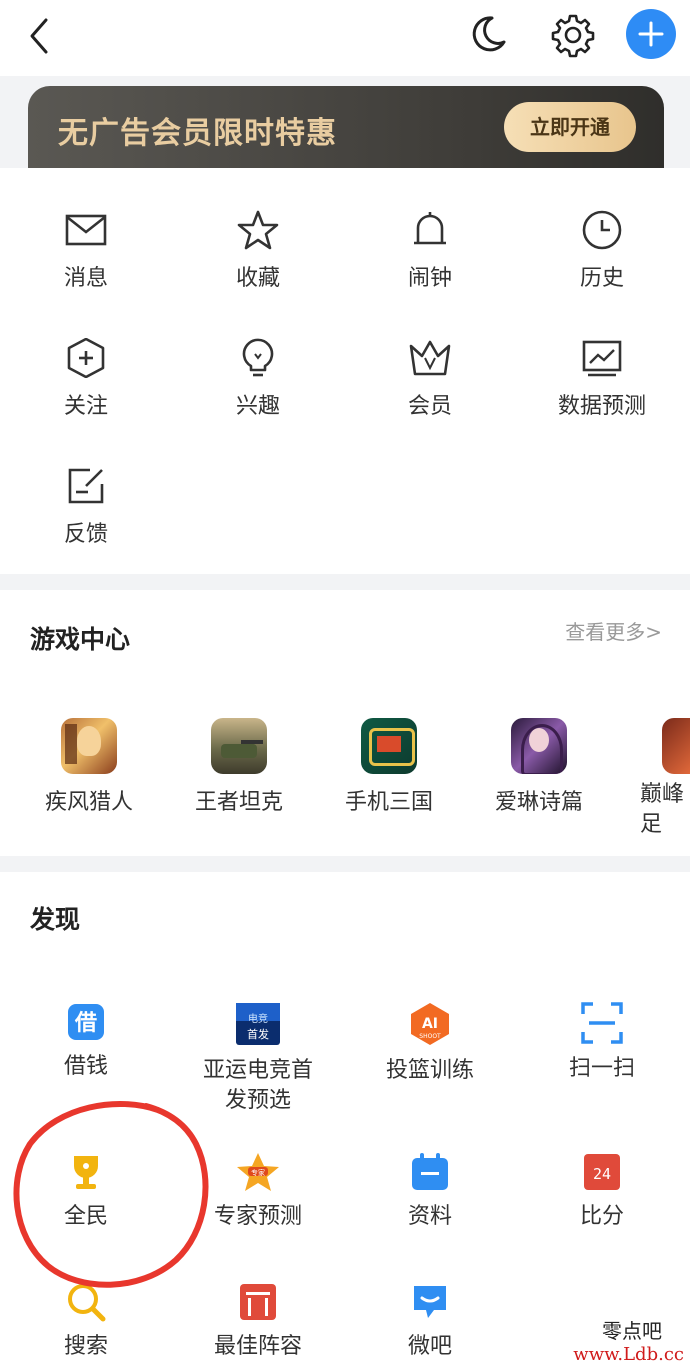  I want to click on discover-label: 最佳阵容, so click(257, 1346).